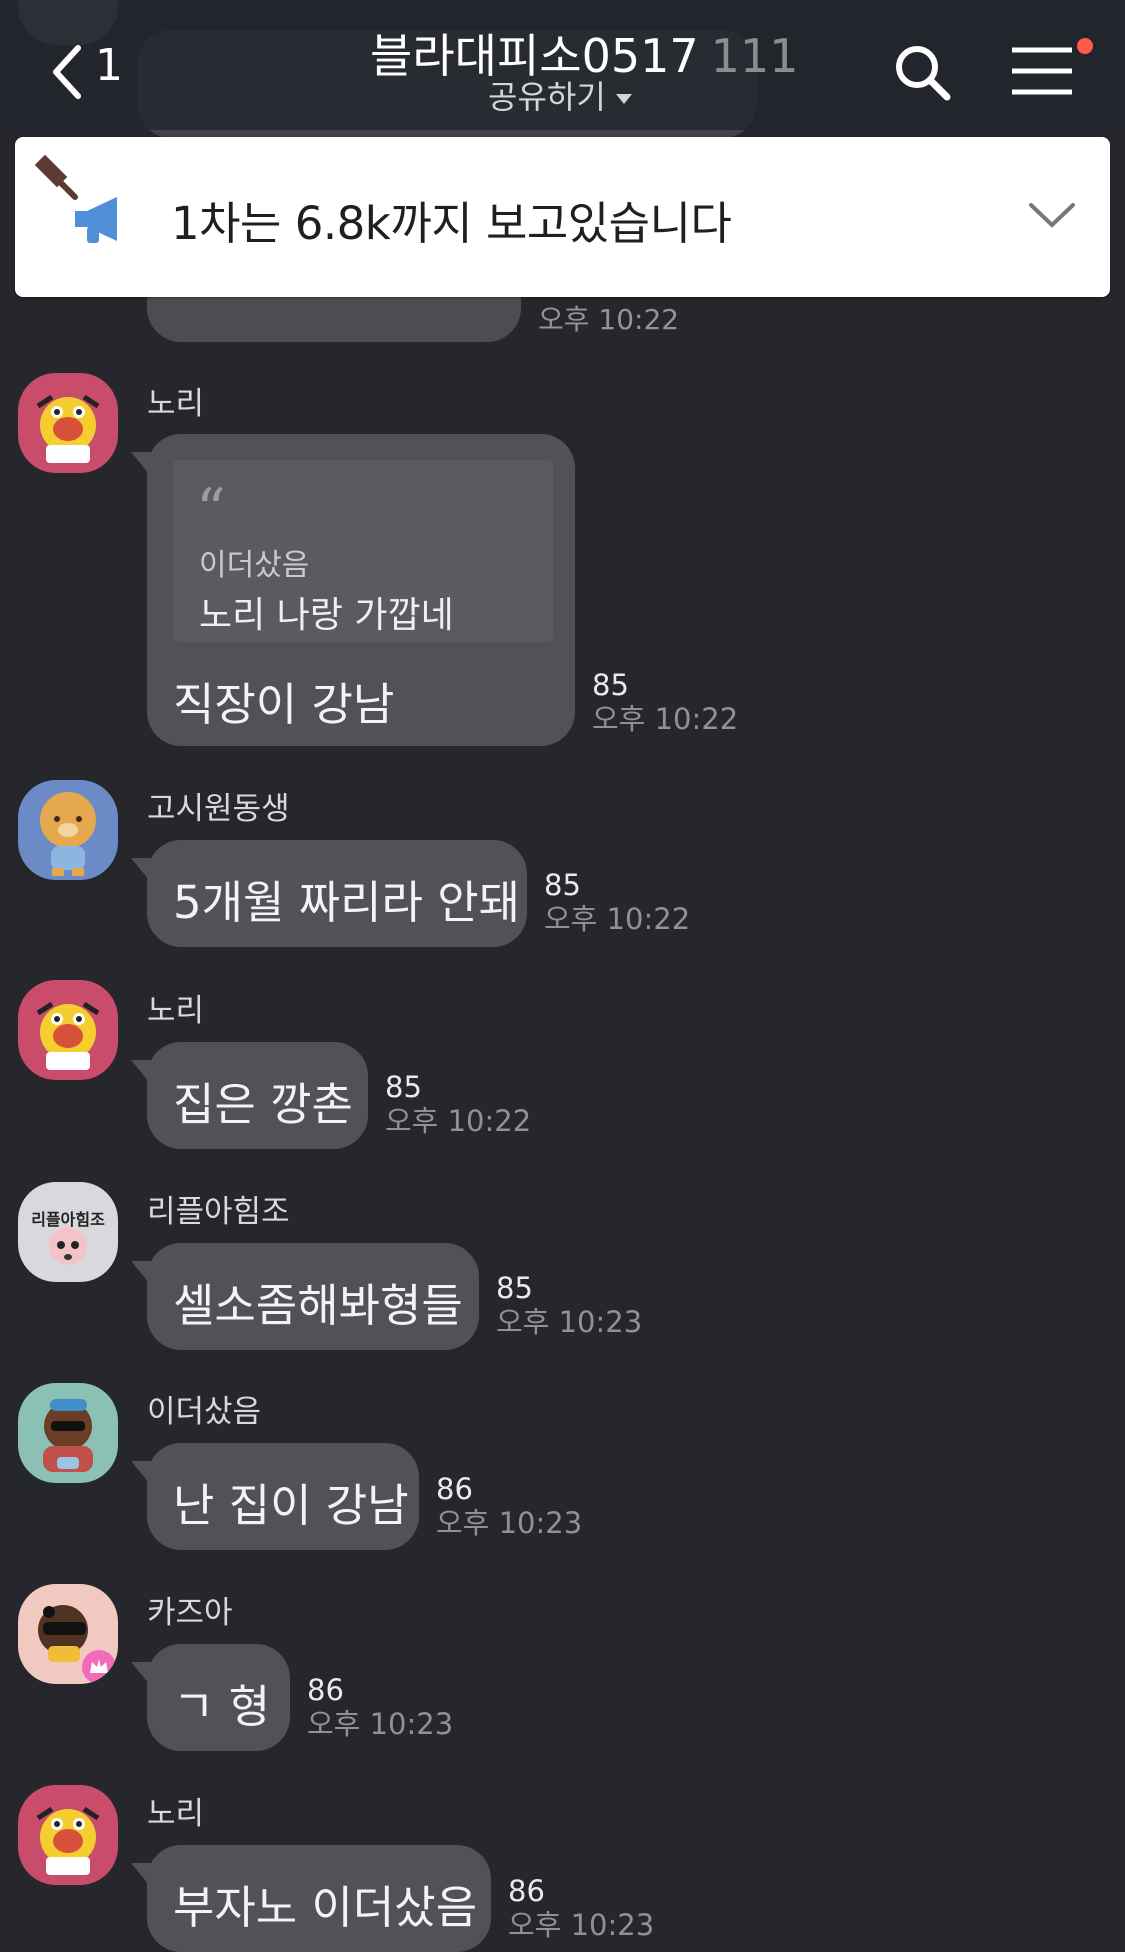  What do you see at coordinates (218, 1212) in the screenshot?
I see `sender-name: 리플아힘조` at bounding box center [218, 1212].